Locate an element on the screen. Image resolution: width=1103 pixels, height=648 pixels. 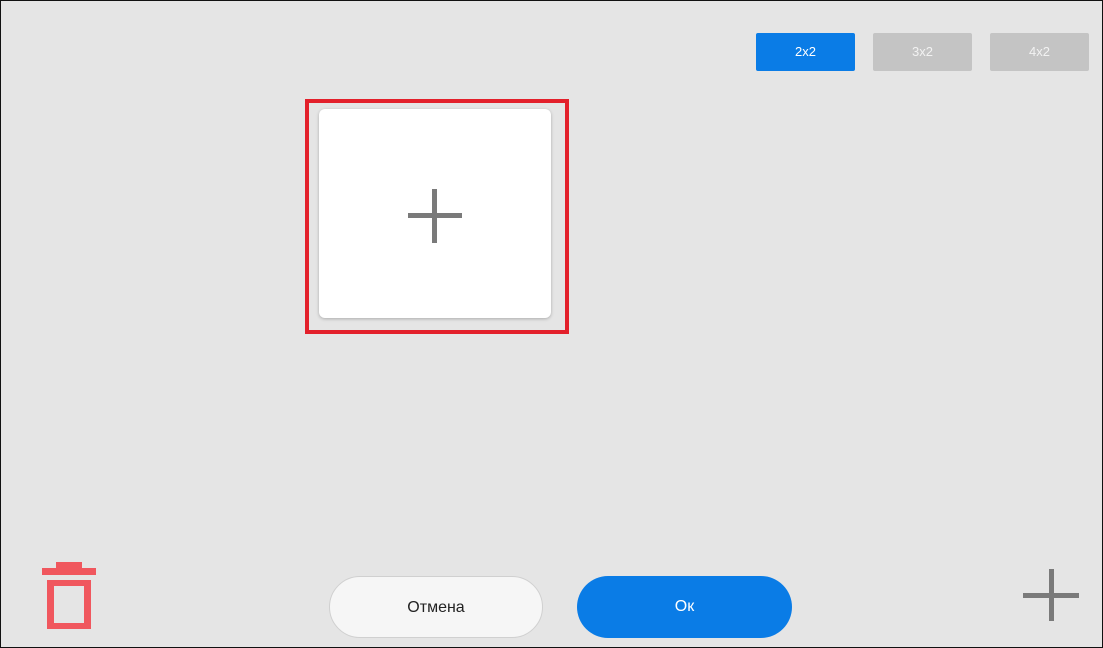
tab-4x2: 4x2 is located at coordinates (1039, 52).